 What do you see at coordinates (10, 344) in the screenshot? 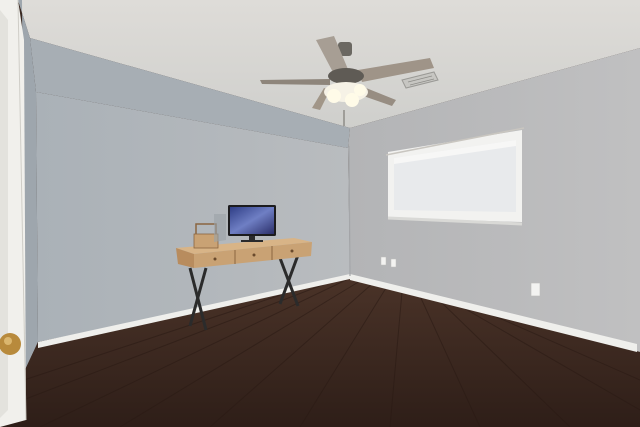
I see `door-knob-icon` at bounding box center [10, 344].